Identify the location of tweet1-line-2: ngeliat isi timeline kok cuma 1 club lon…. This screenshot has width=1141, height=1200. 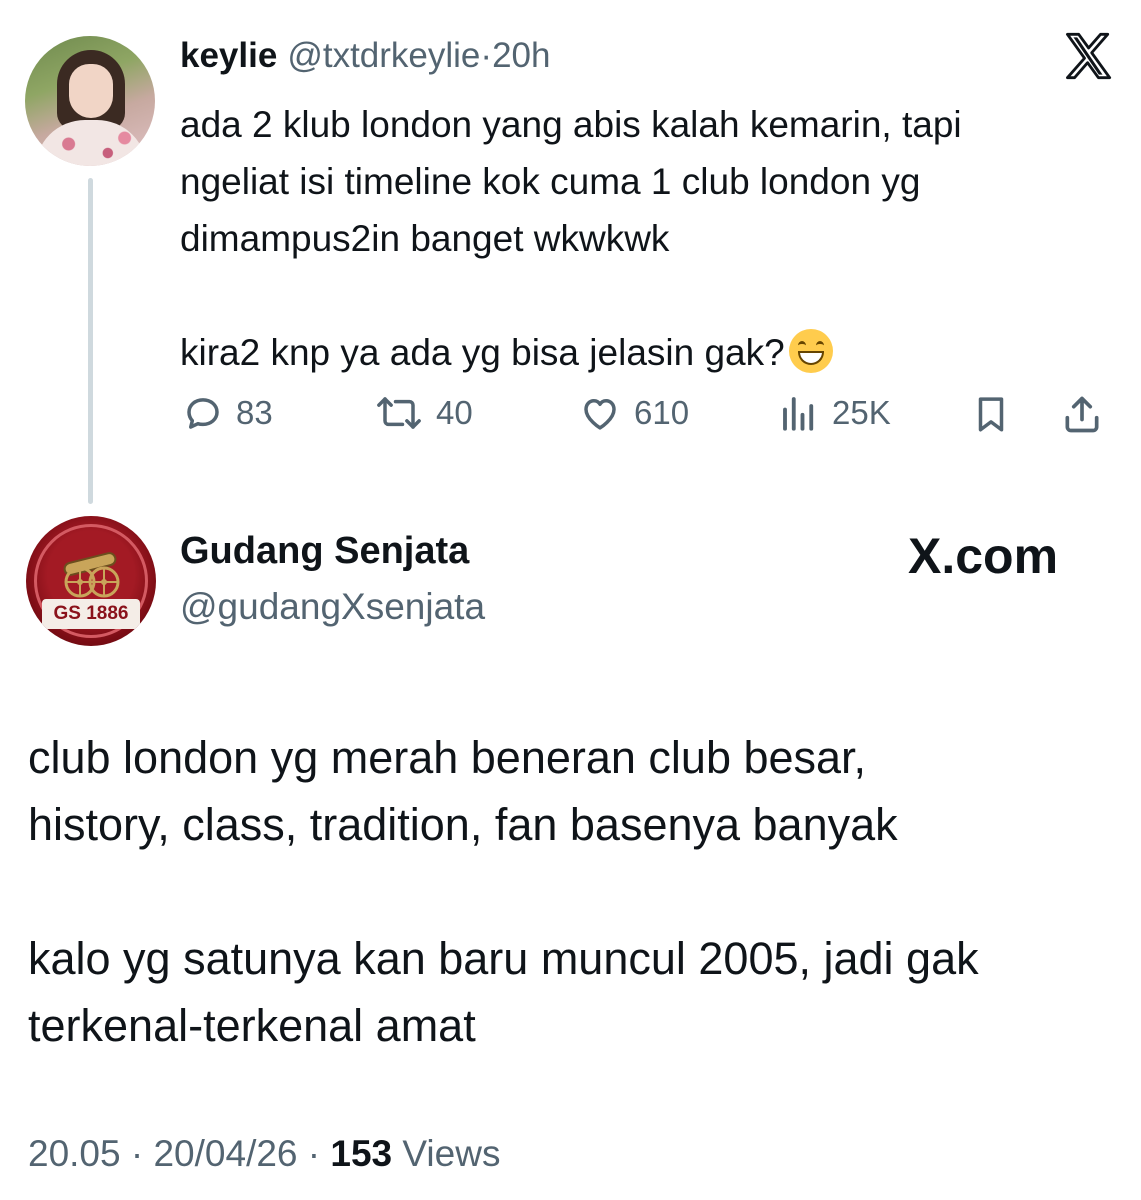
(550, 181).